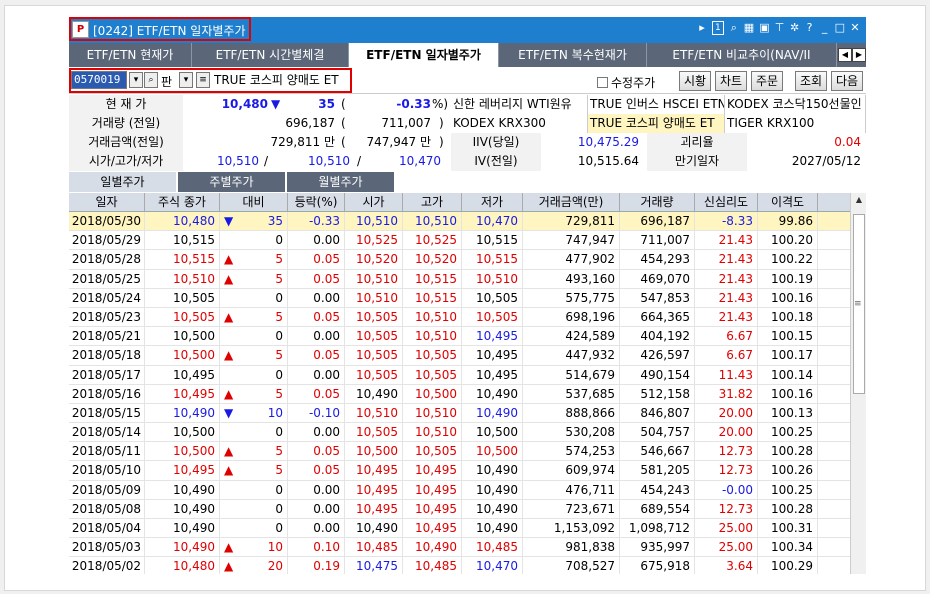  Describe the element at coordinates (656, 123) in the screenshot. I see `related-etf-4: TRUE 코스피 양매도 ET` at that location.